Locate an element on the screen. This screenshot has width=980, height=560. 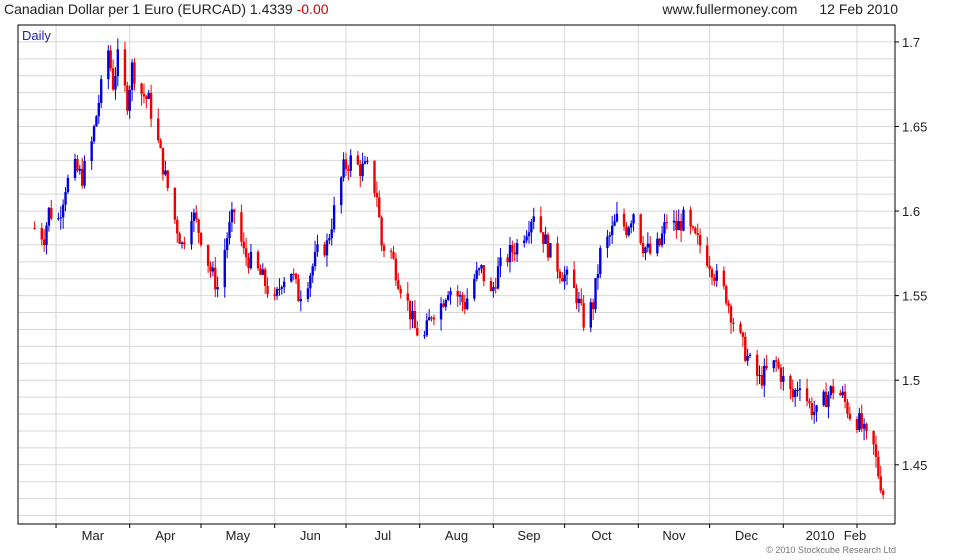
x-tick-label: Dec is located at coordinates (747, 535).